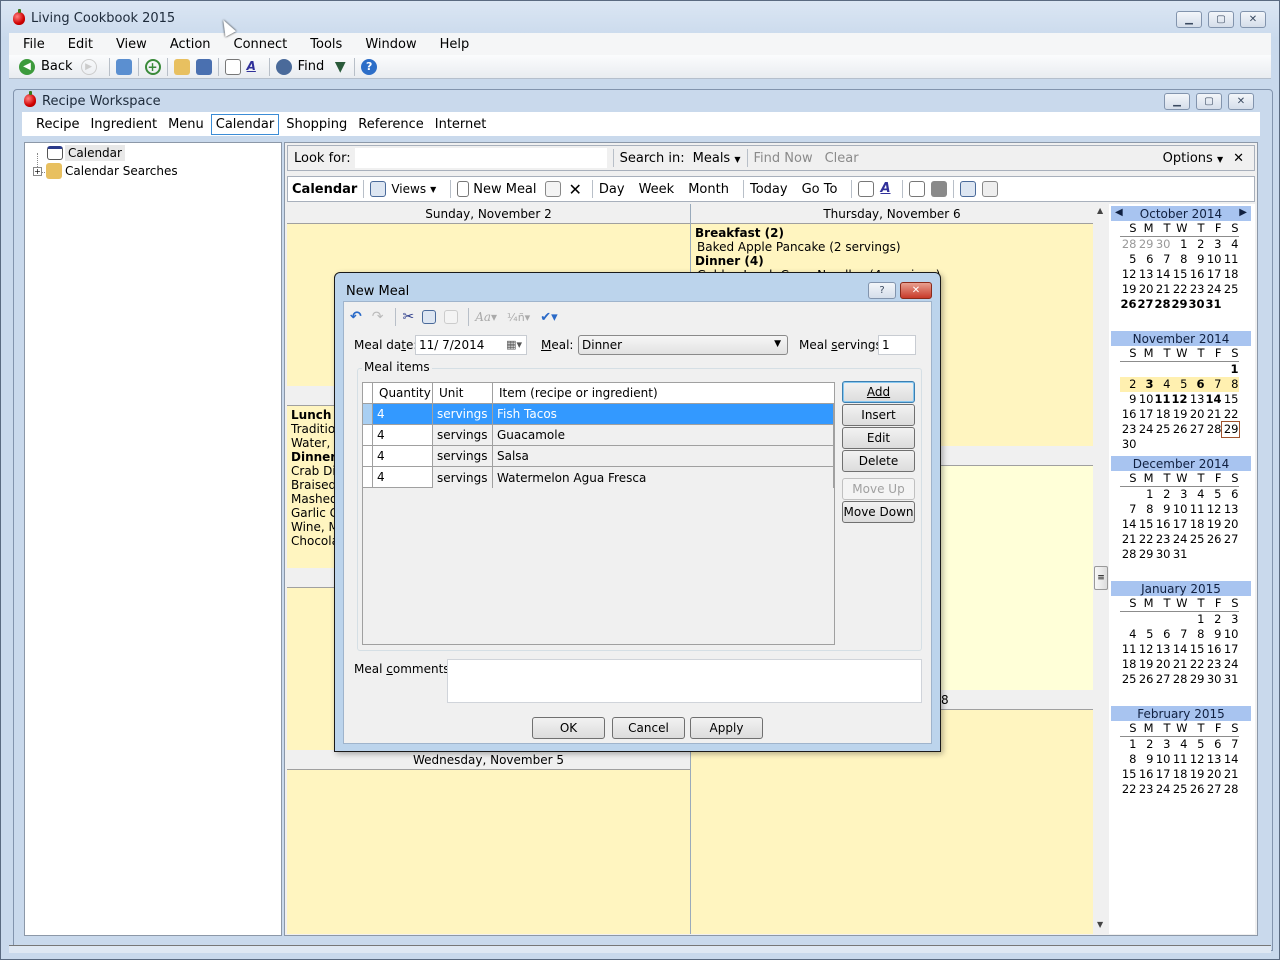  What do you see at coordinates (356, 317) in the screenshot?
I see `undo-icon: ↶` at bounding box center [356, 317].